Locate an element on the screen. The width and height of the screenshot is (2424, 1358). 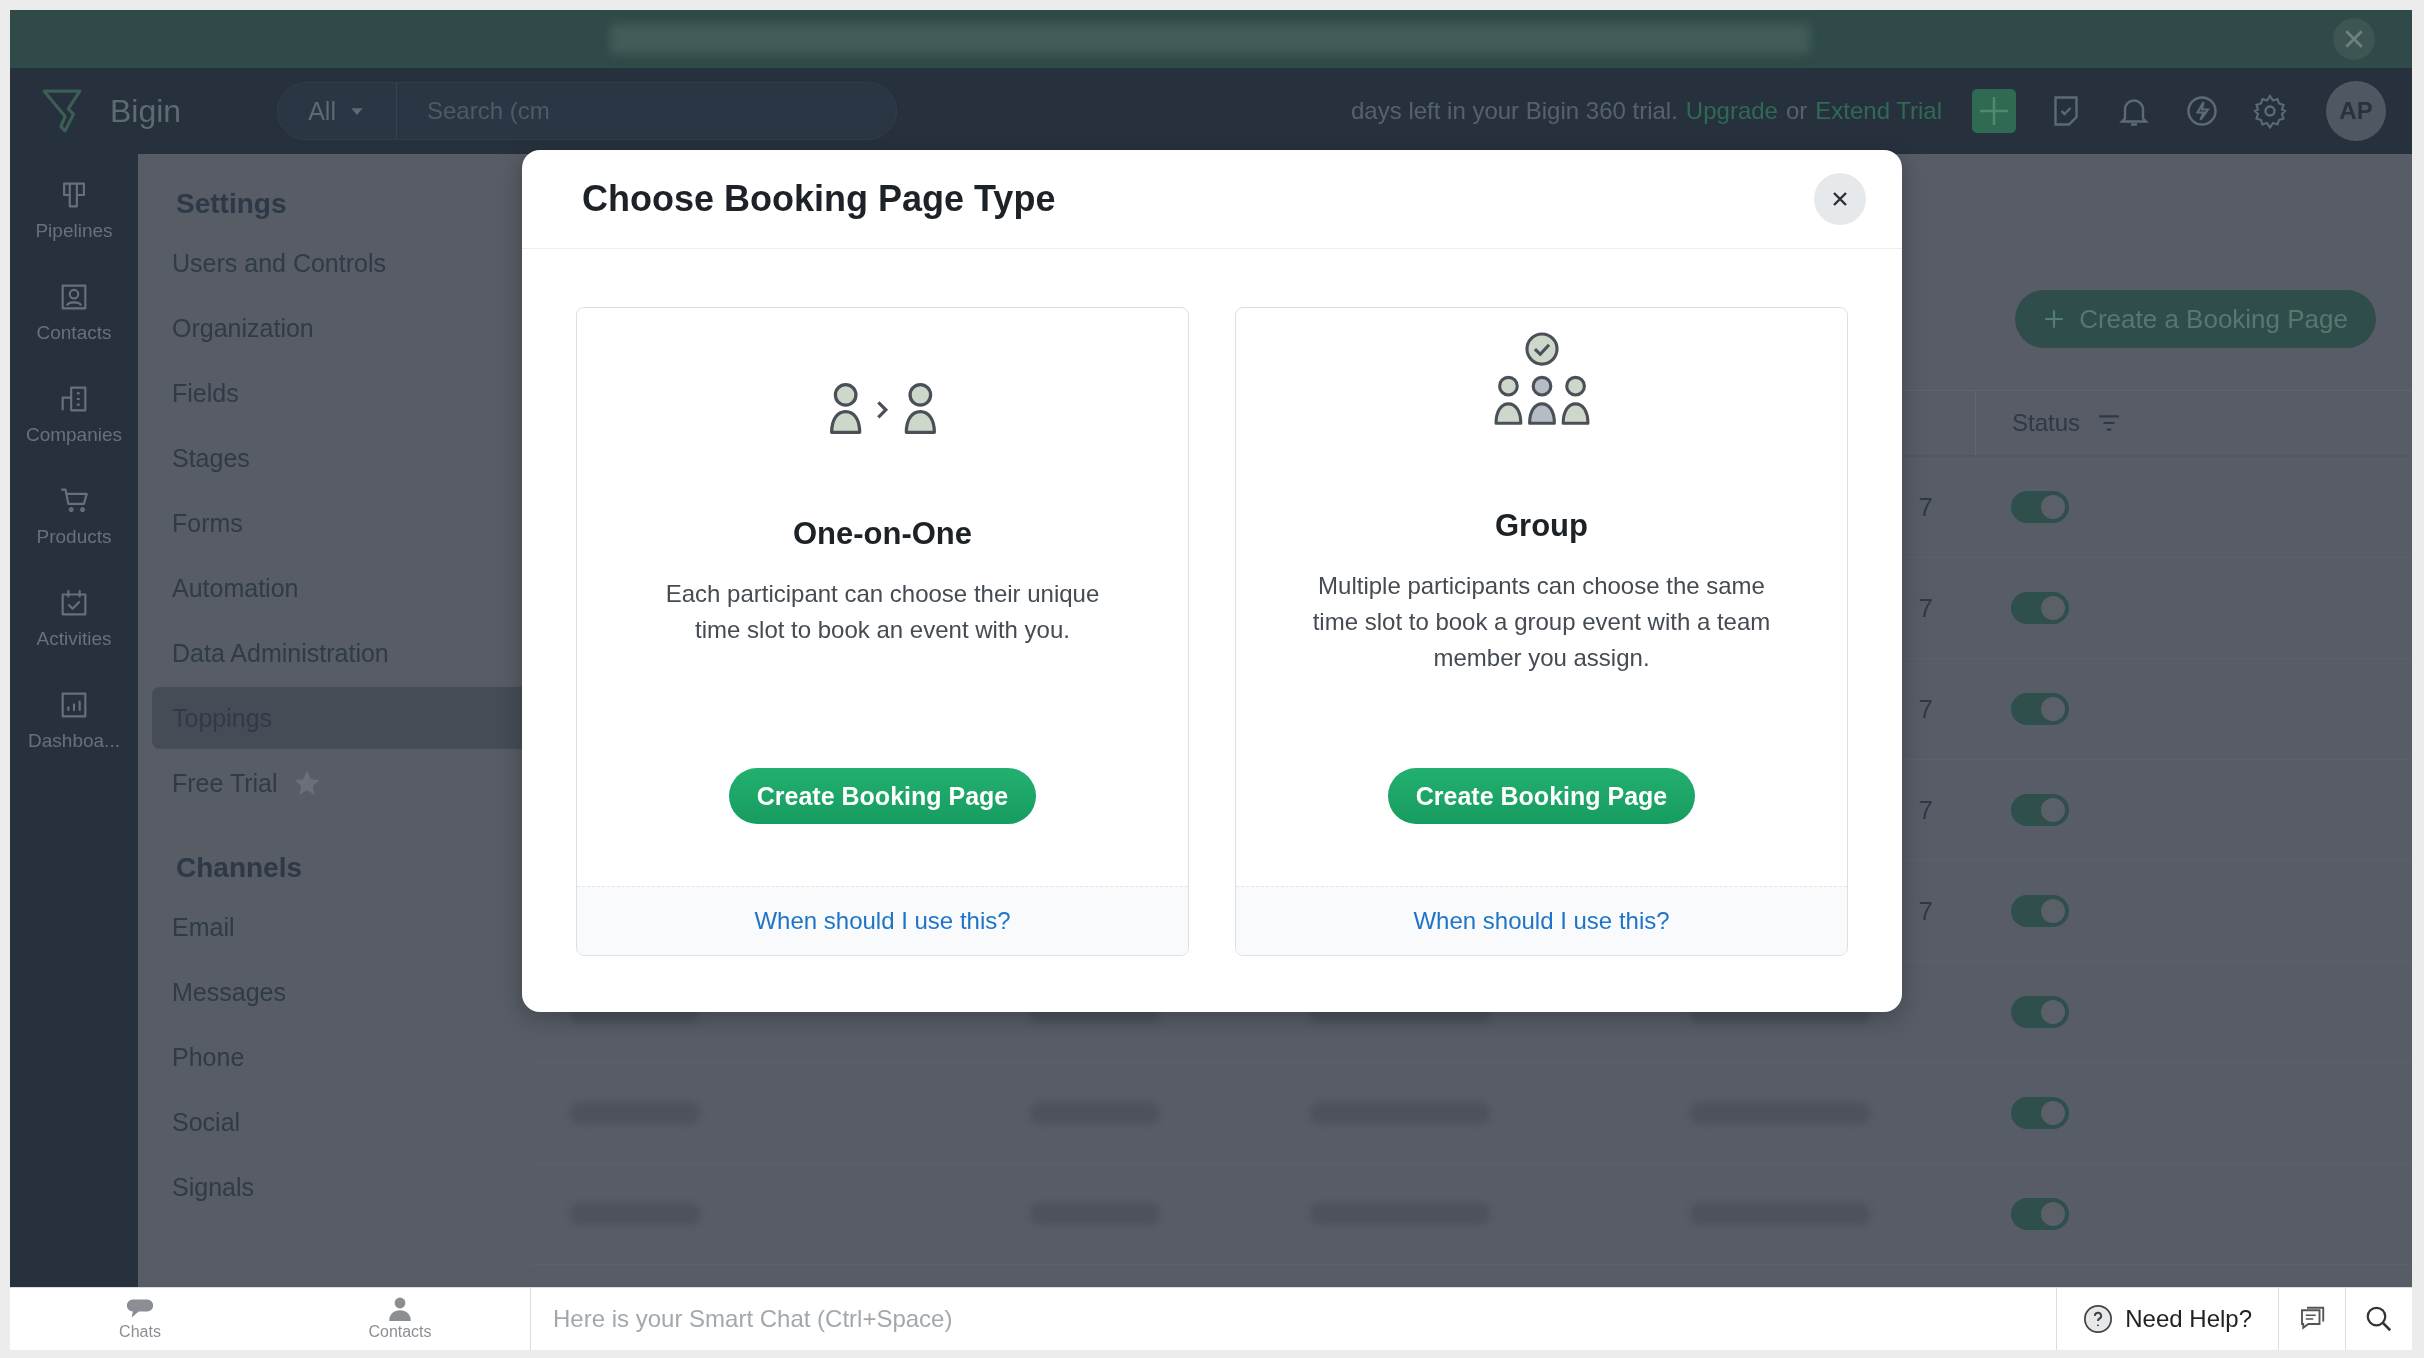
lightning-icon is located at coordinates (2202, 111).